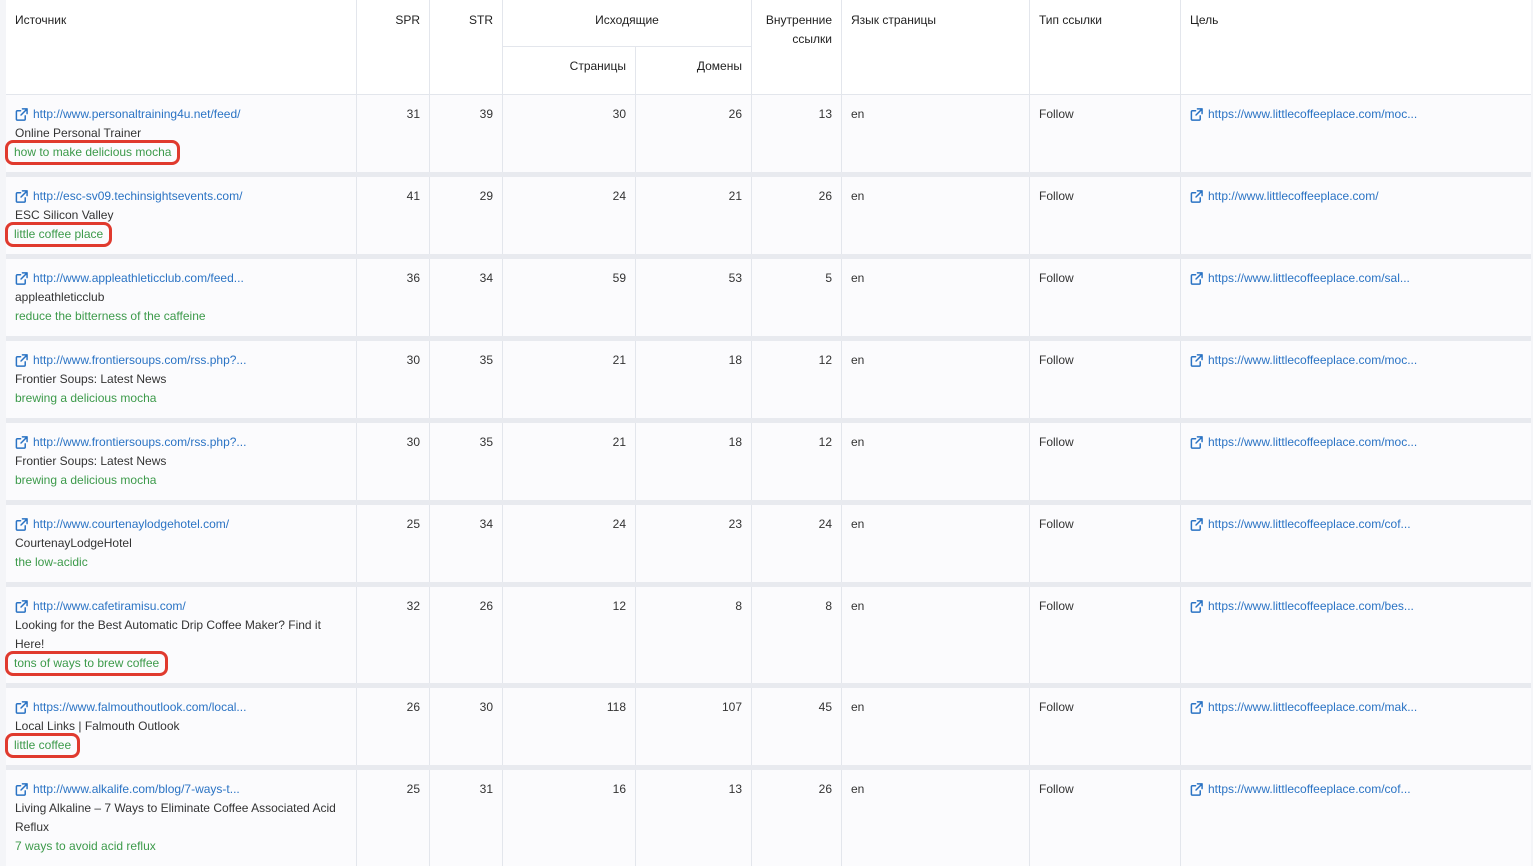 This screenshot has height=866, width=1533. What do you see at coordinates (64, 215) in the screenshot?
I see `source-title: ESC Silicon Valley` at bounding box center [64, 215].